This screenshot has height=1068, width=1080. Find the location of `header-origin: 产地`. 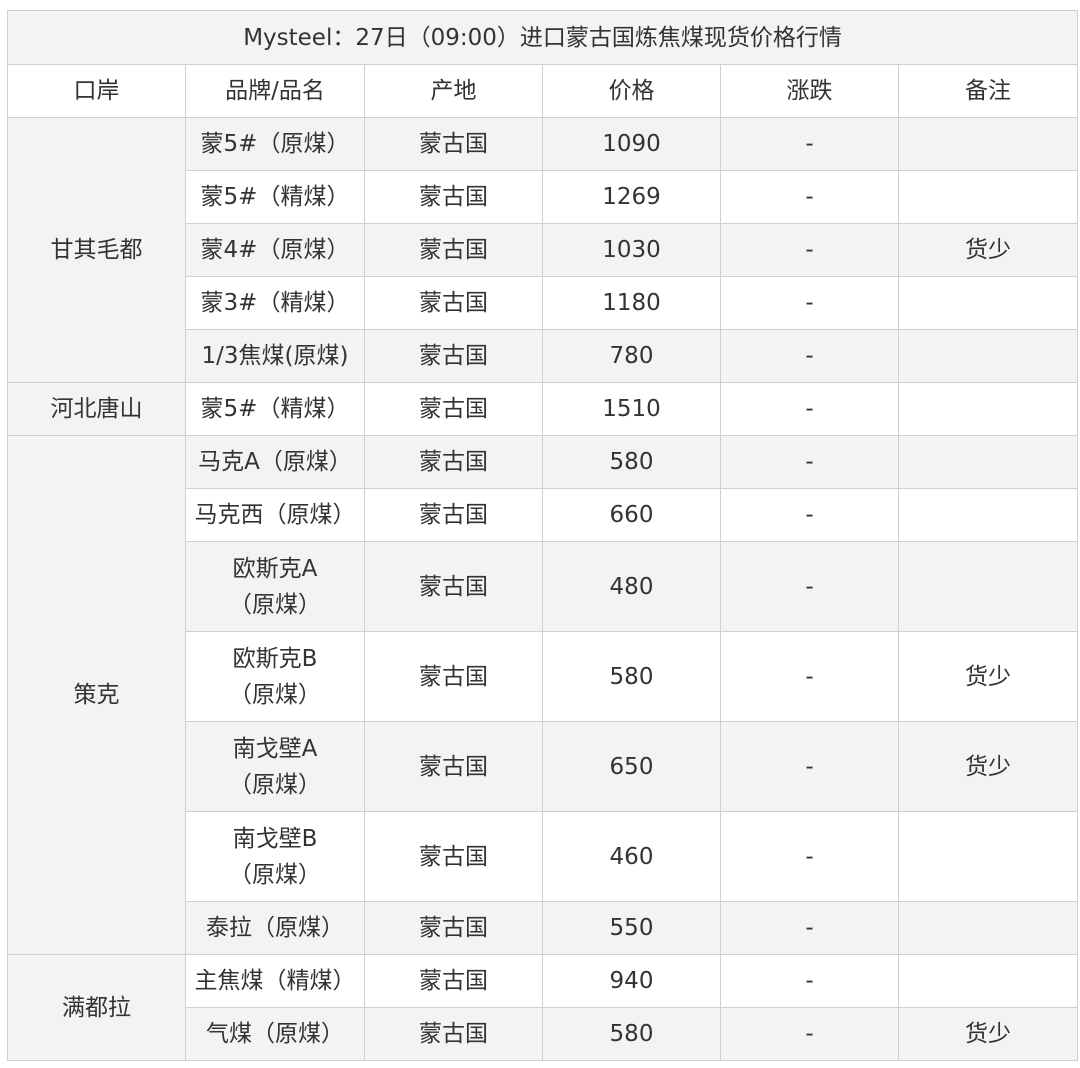

header-origin: 产地 is located at coordinates (453, 91).